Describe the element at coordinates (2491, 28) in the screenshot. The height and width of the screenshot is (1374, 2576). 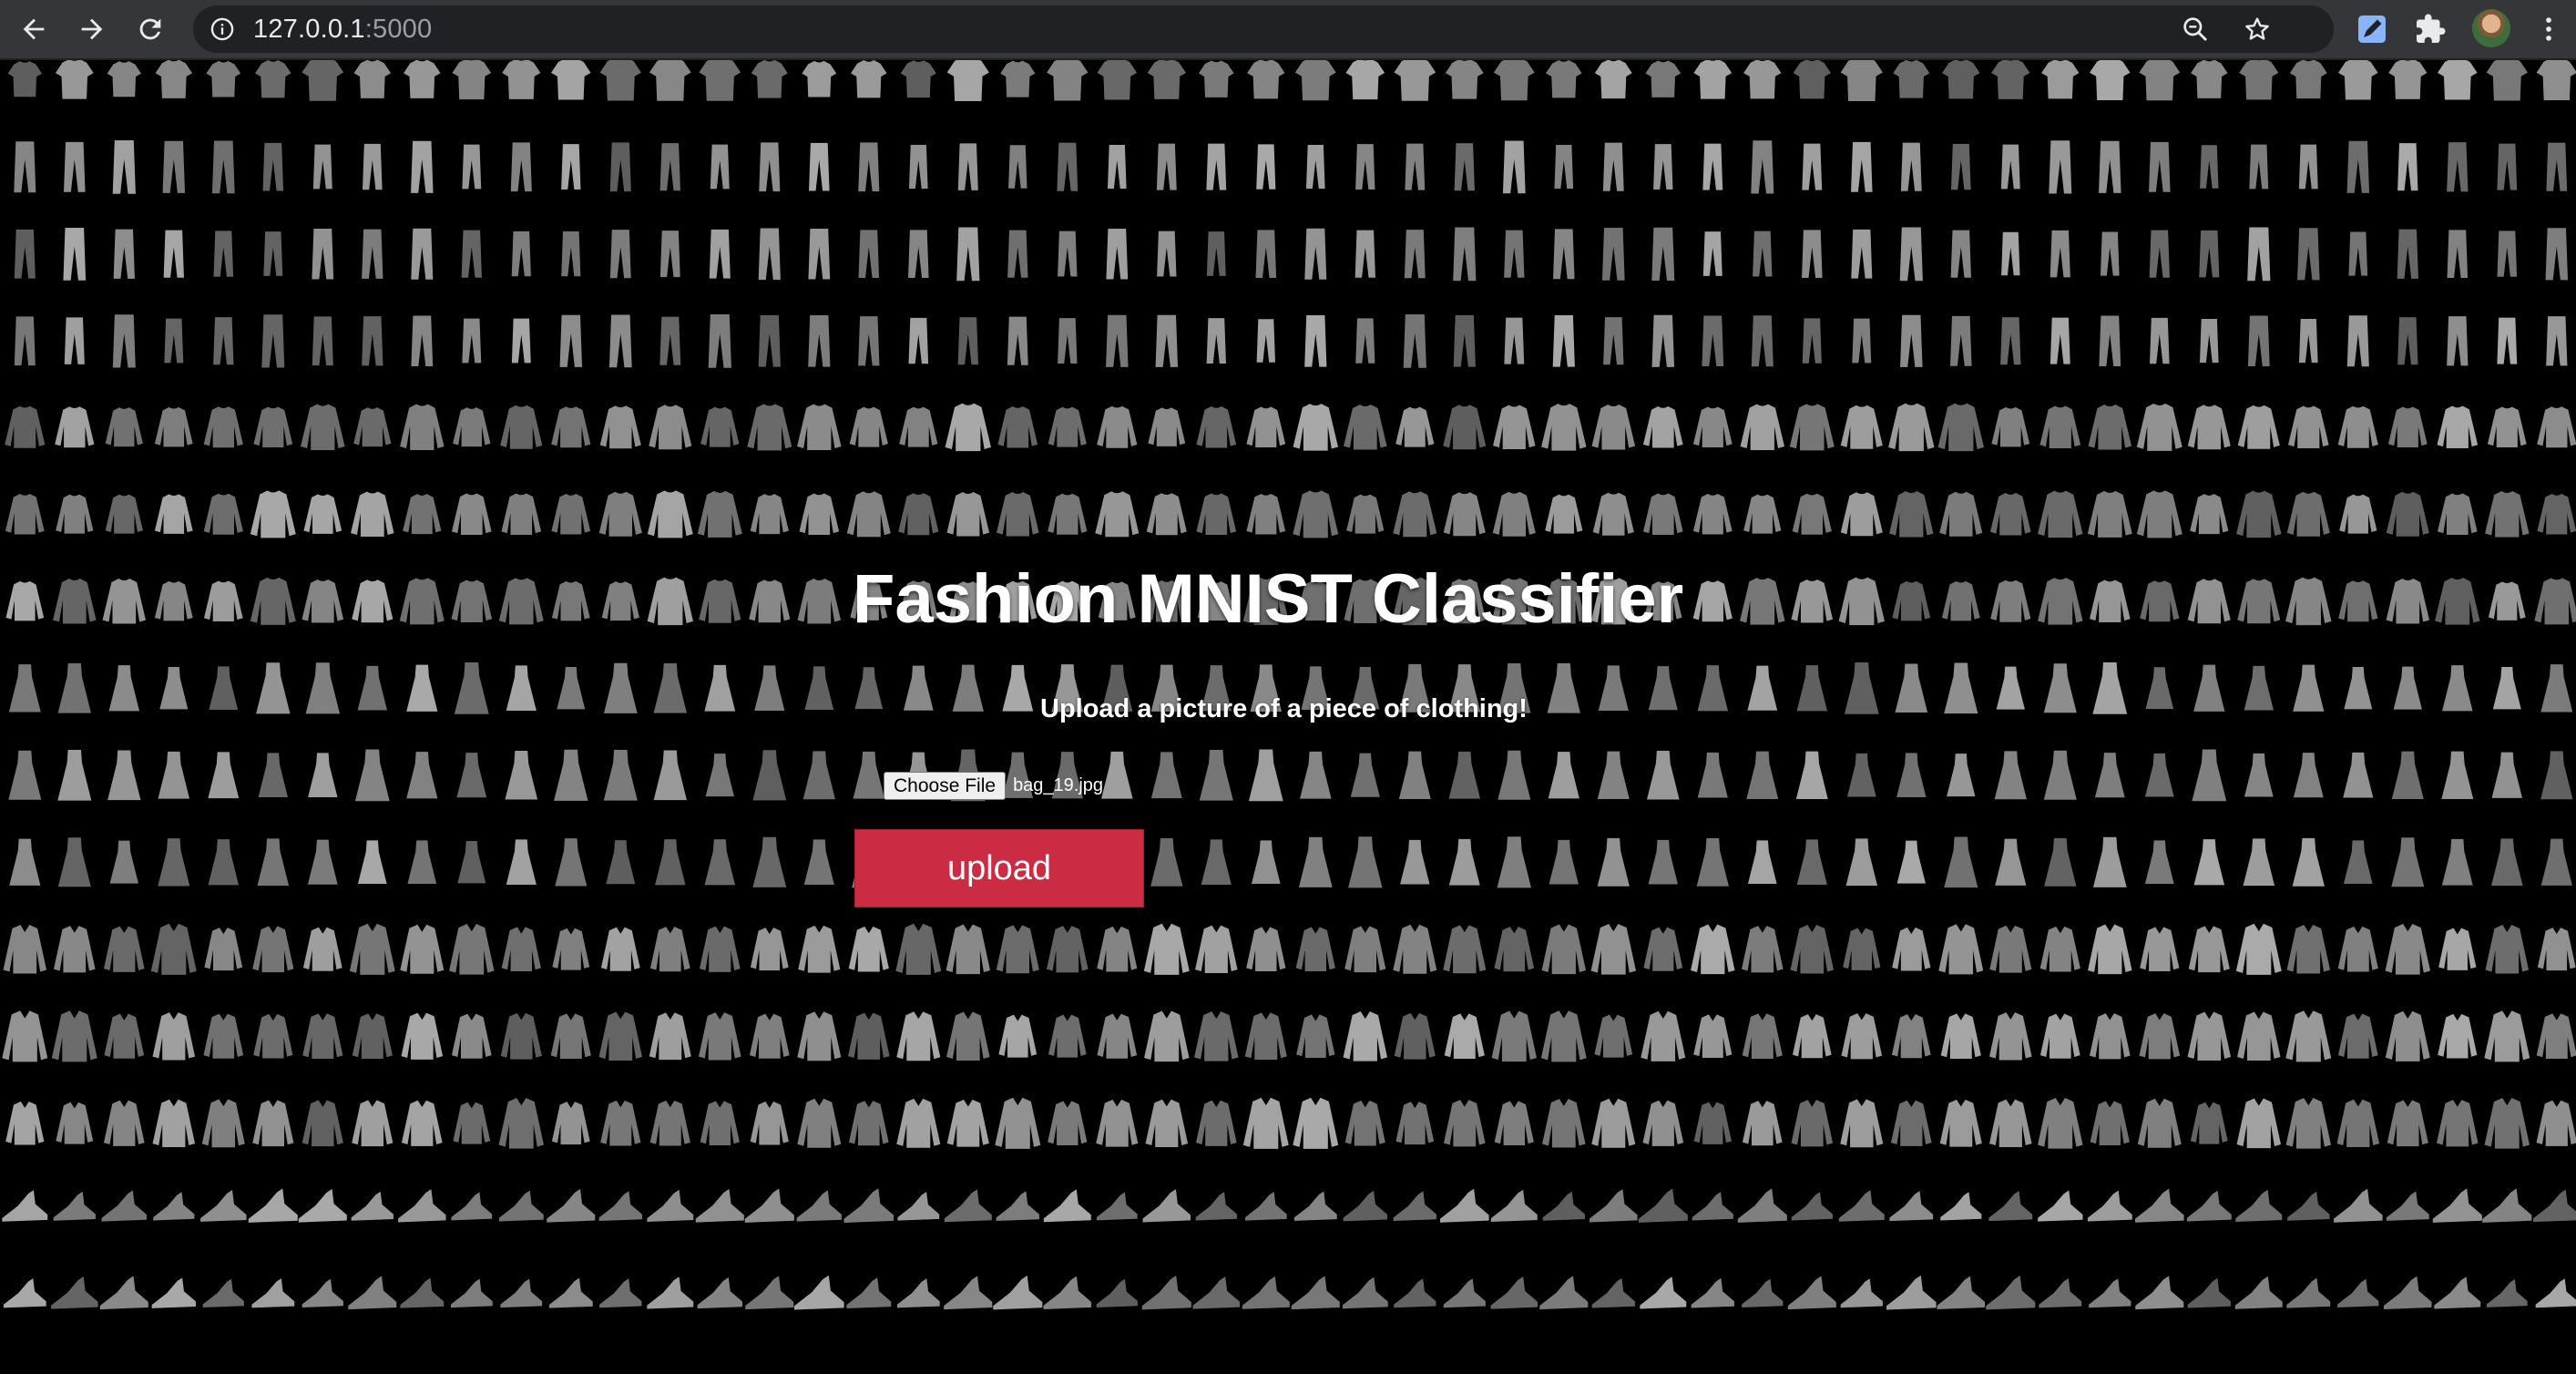
I see `avatar` at that location.